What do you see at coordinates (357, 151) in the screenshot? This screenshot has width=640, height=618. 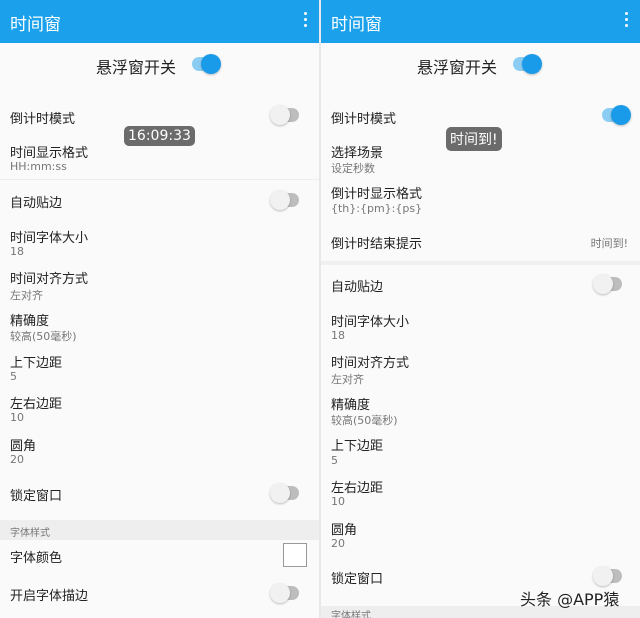 I see `setting-title: 选择场景` at bounding box center [357, 151].